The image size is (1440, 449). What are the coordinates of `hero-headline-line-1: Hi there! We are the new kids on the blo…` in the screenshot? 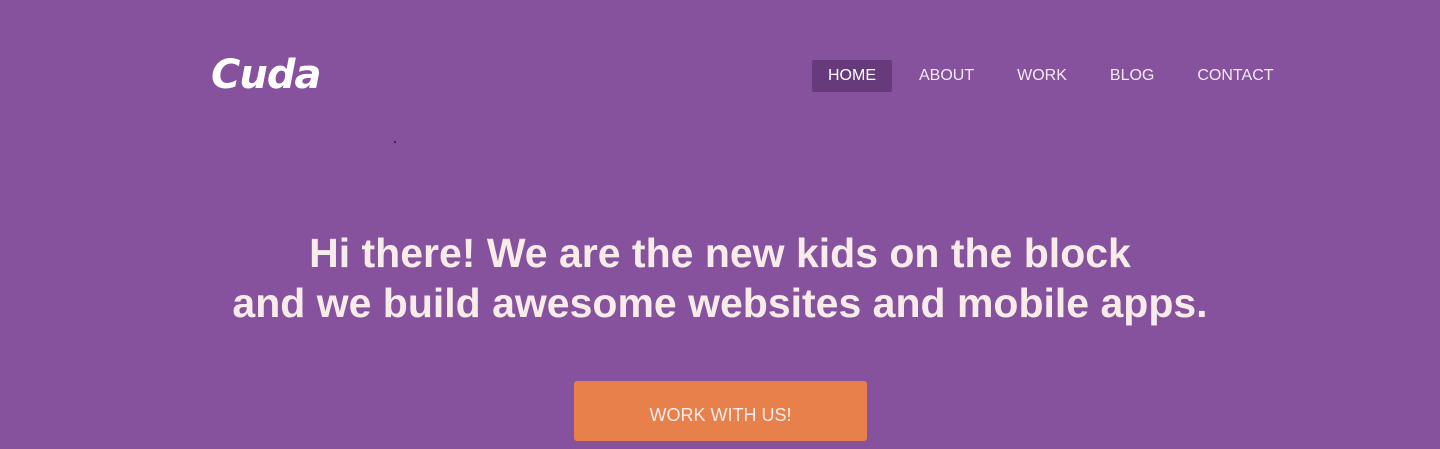 It's located at (720, 253).